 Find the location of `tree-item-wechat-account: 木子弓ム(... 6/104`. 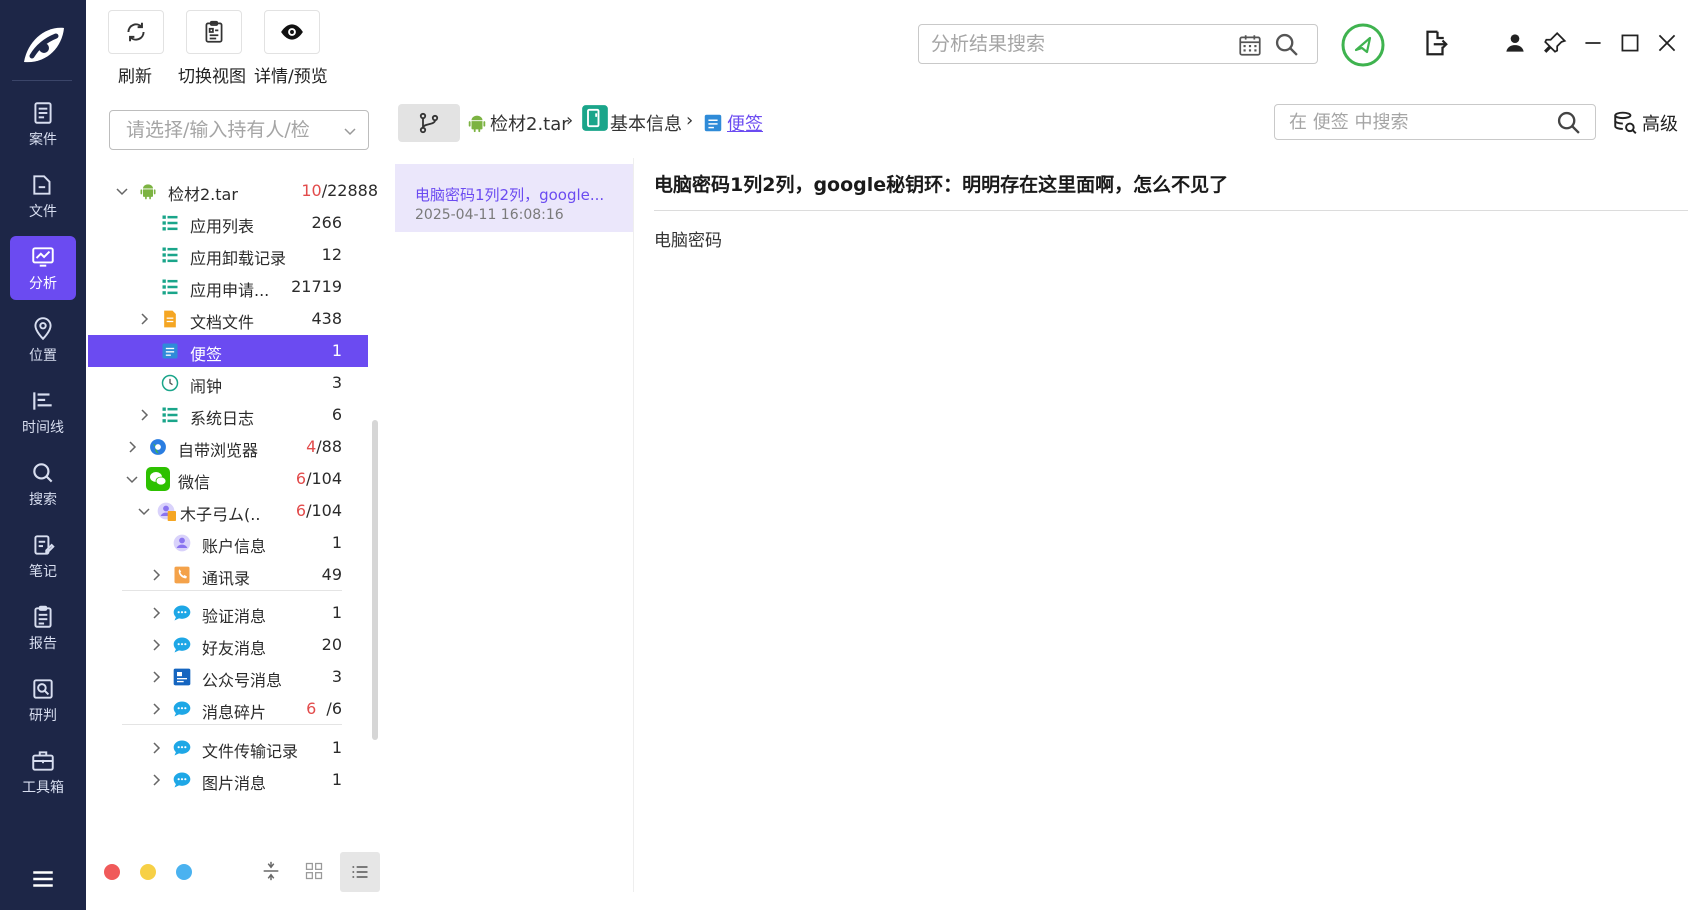

tree-item-wechat-account: 木子弓ム(... 6/104 is located at coordinates (232, 511).